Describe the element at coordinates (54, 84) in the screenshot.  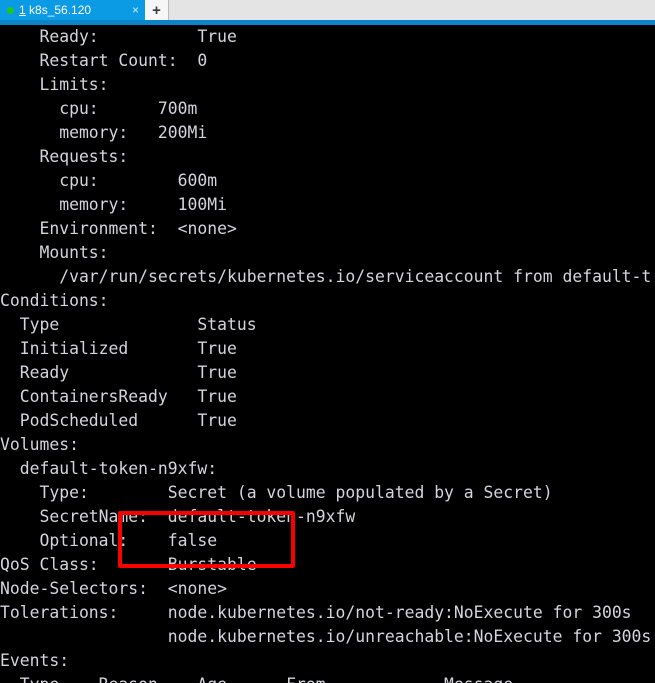
I see `terminal-line: Limits:` at that location.